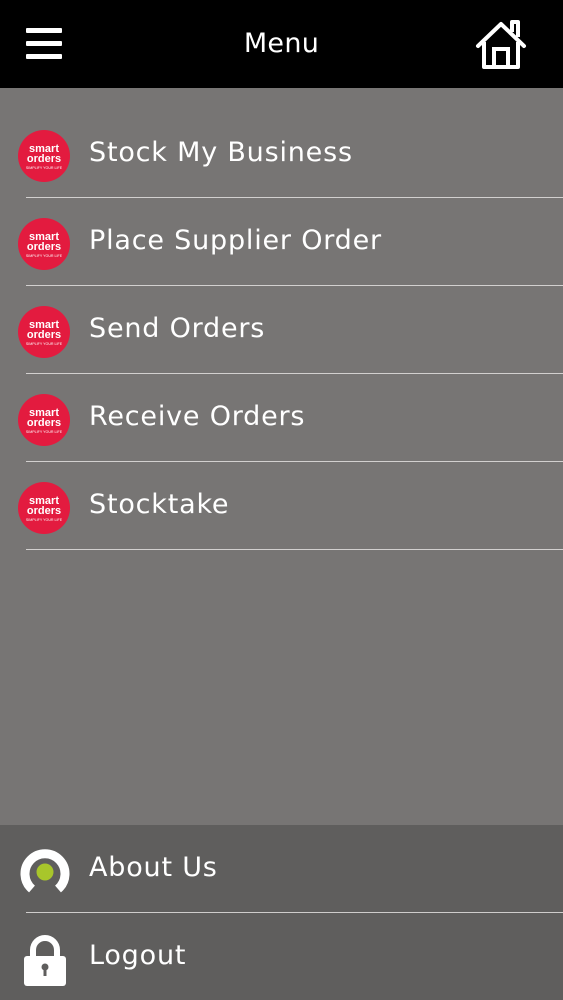 The image size is (563, 1000). What do you see at coordinates (294, 549) in the screenshot?
I see `divider` at bounding box center [294, 549].